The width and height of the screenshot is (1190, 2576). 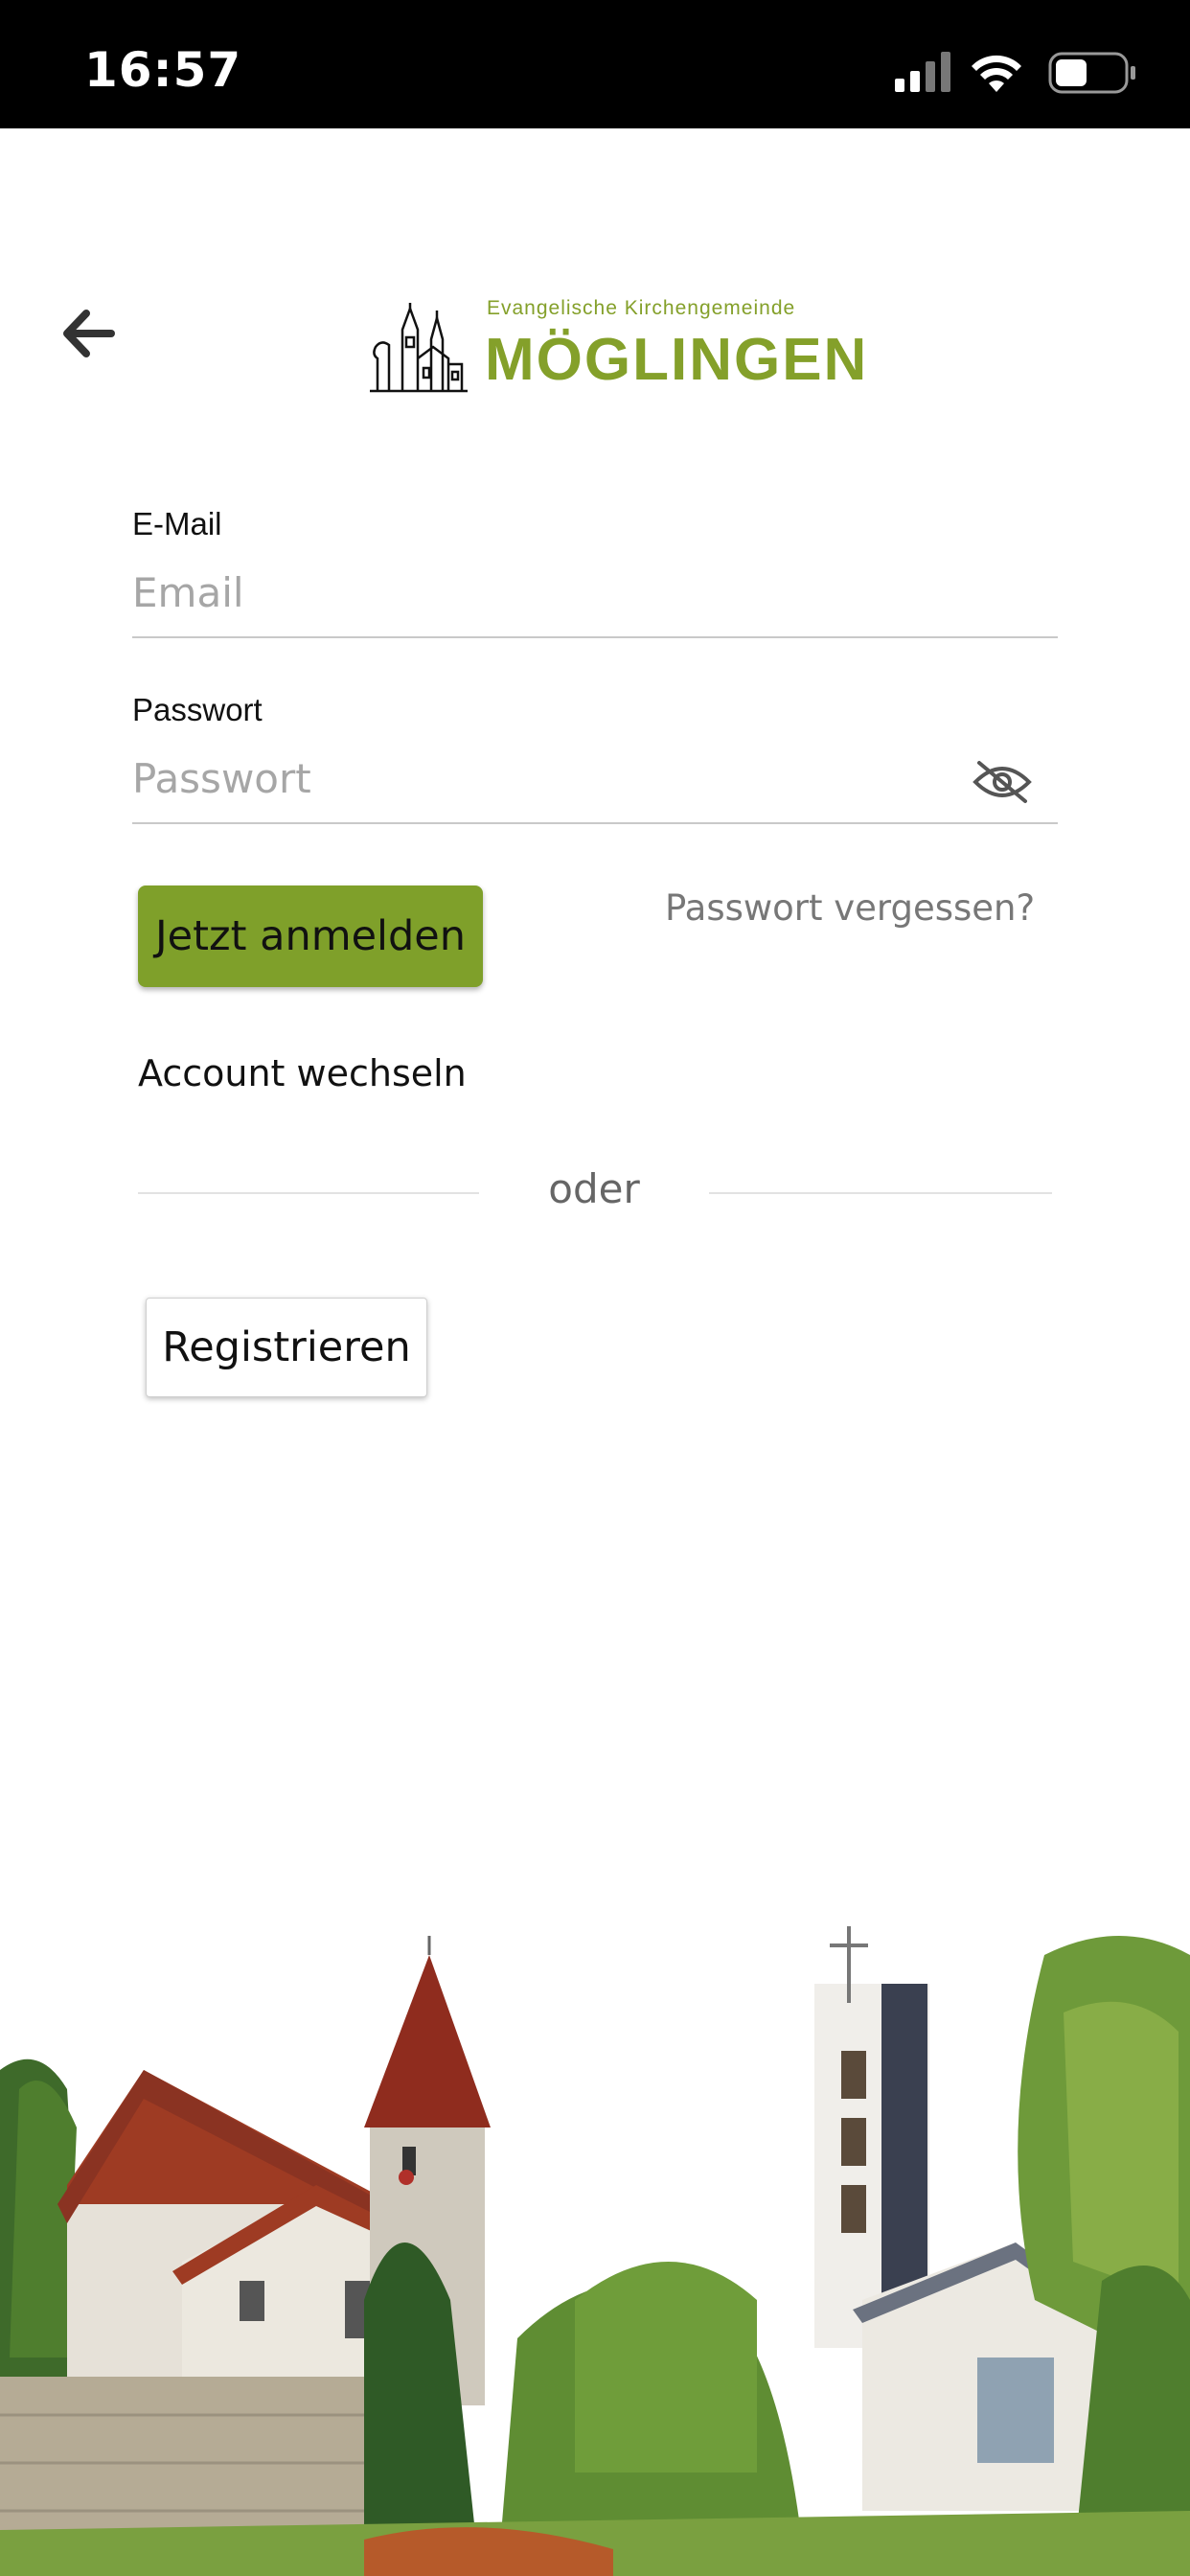 I want to click on login-button: Jetzt anmelden, so click(x=311, y=936).